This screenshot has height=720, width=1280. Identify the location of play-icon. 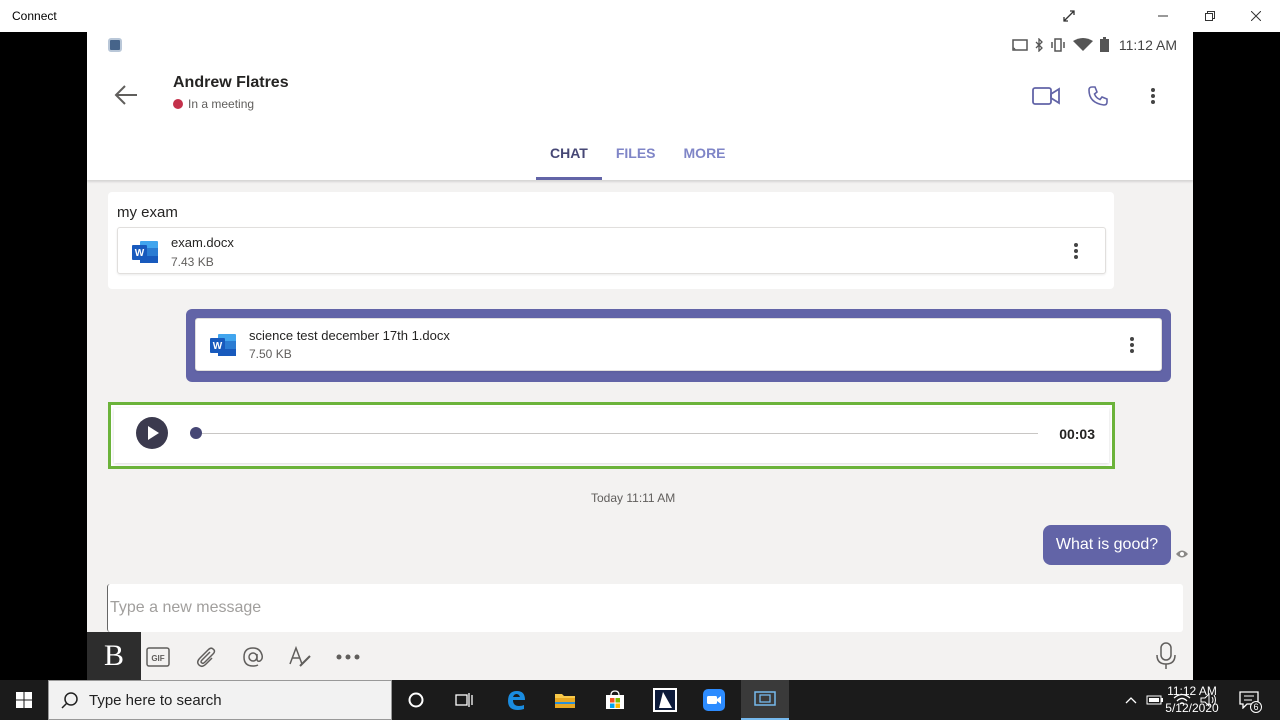
(152, 433).